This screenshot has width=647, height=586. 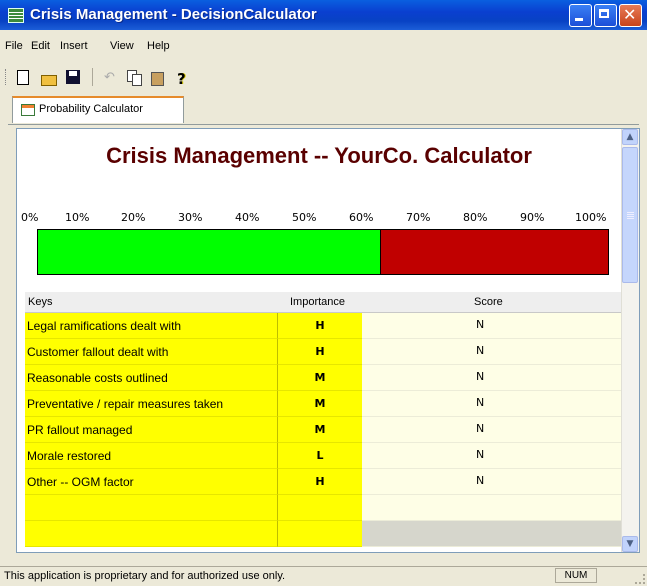 I want to click on probability-fill-unfavorable, so click(x=494, y=252).